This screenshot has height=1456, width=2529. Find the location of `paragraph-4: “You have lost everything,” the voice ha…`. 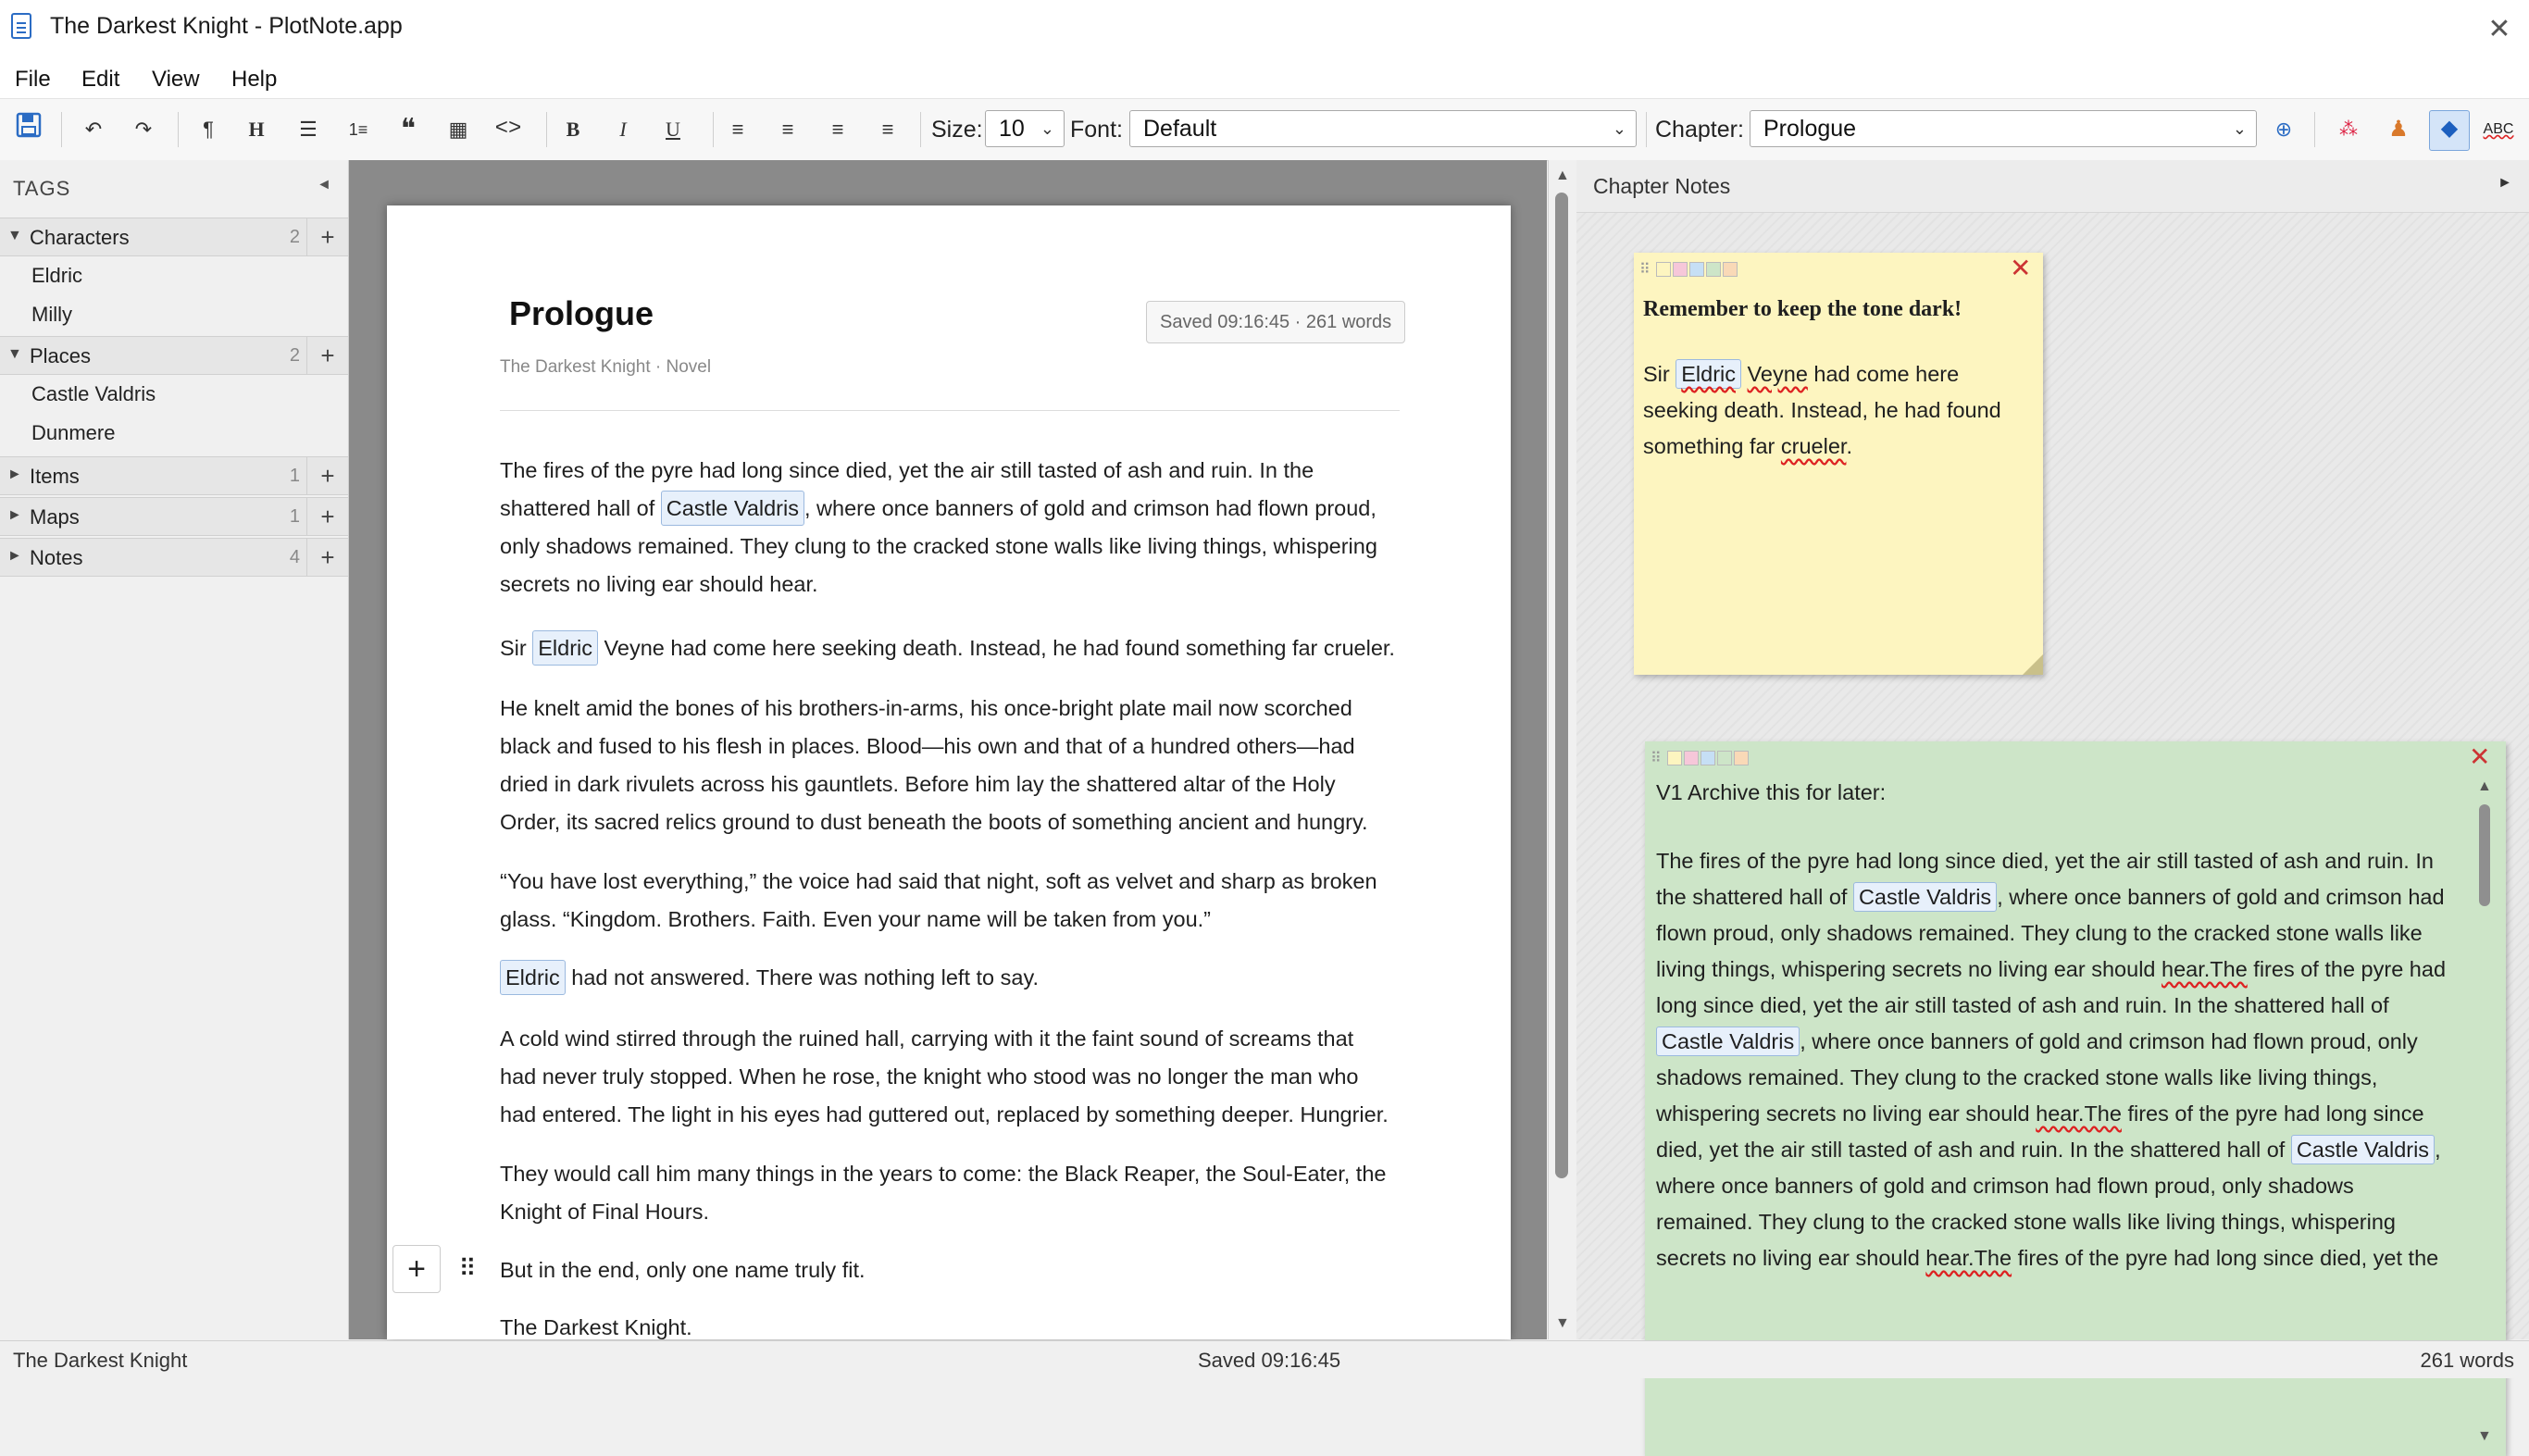

paragraph-4: “You have lost everything,” the voice ha… is located at coordinates (953, 901).